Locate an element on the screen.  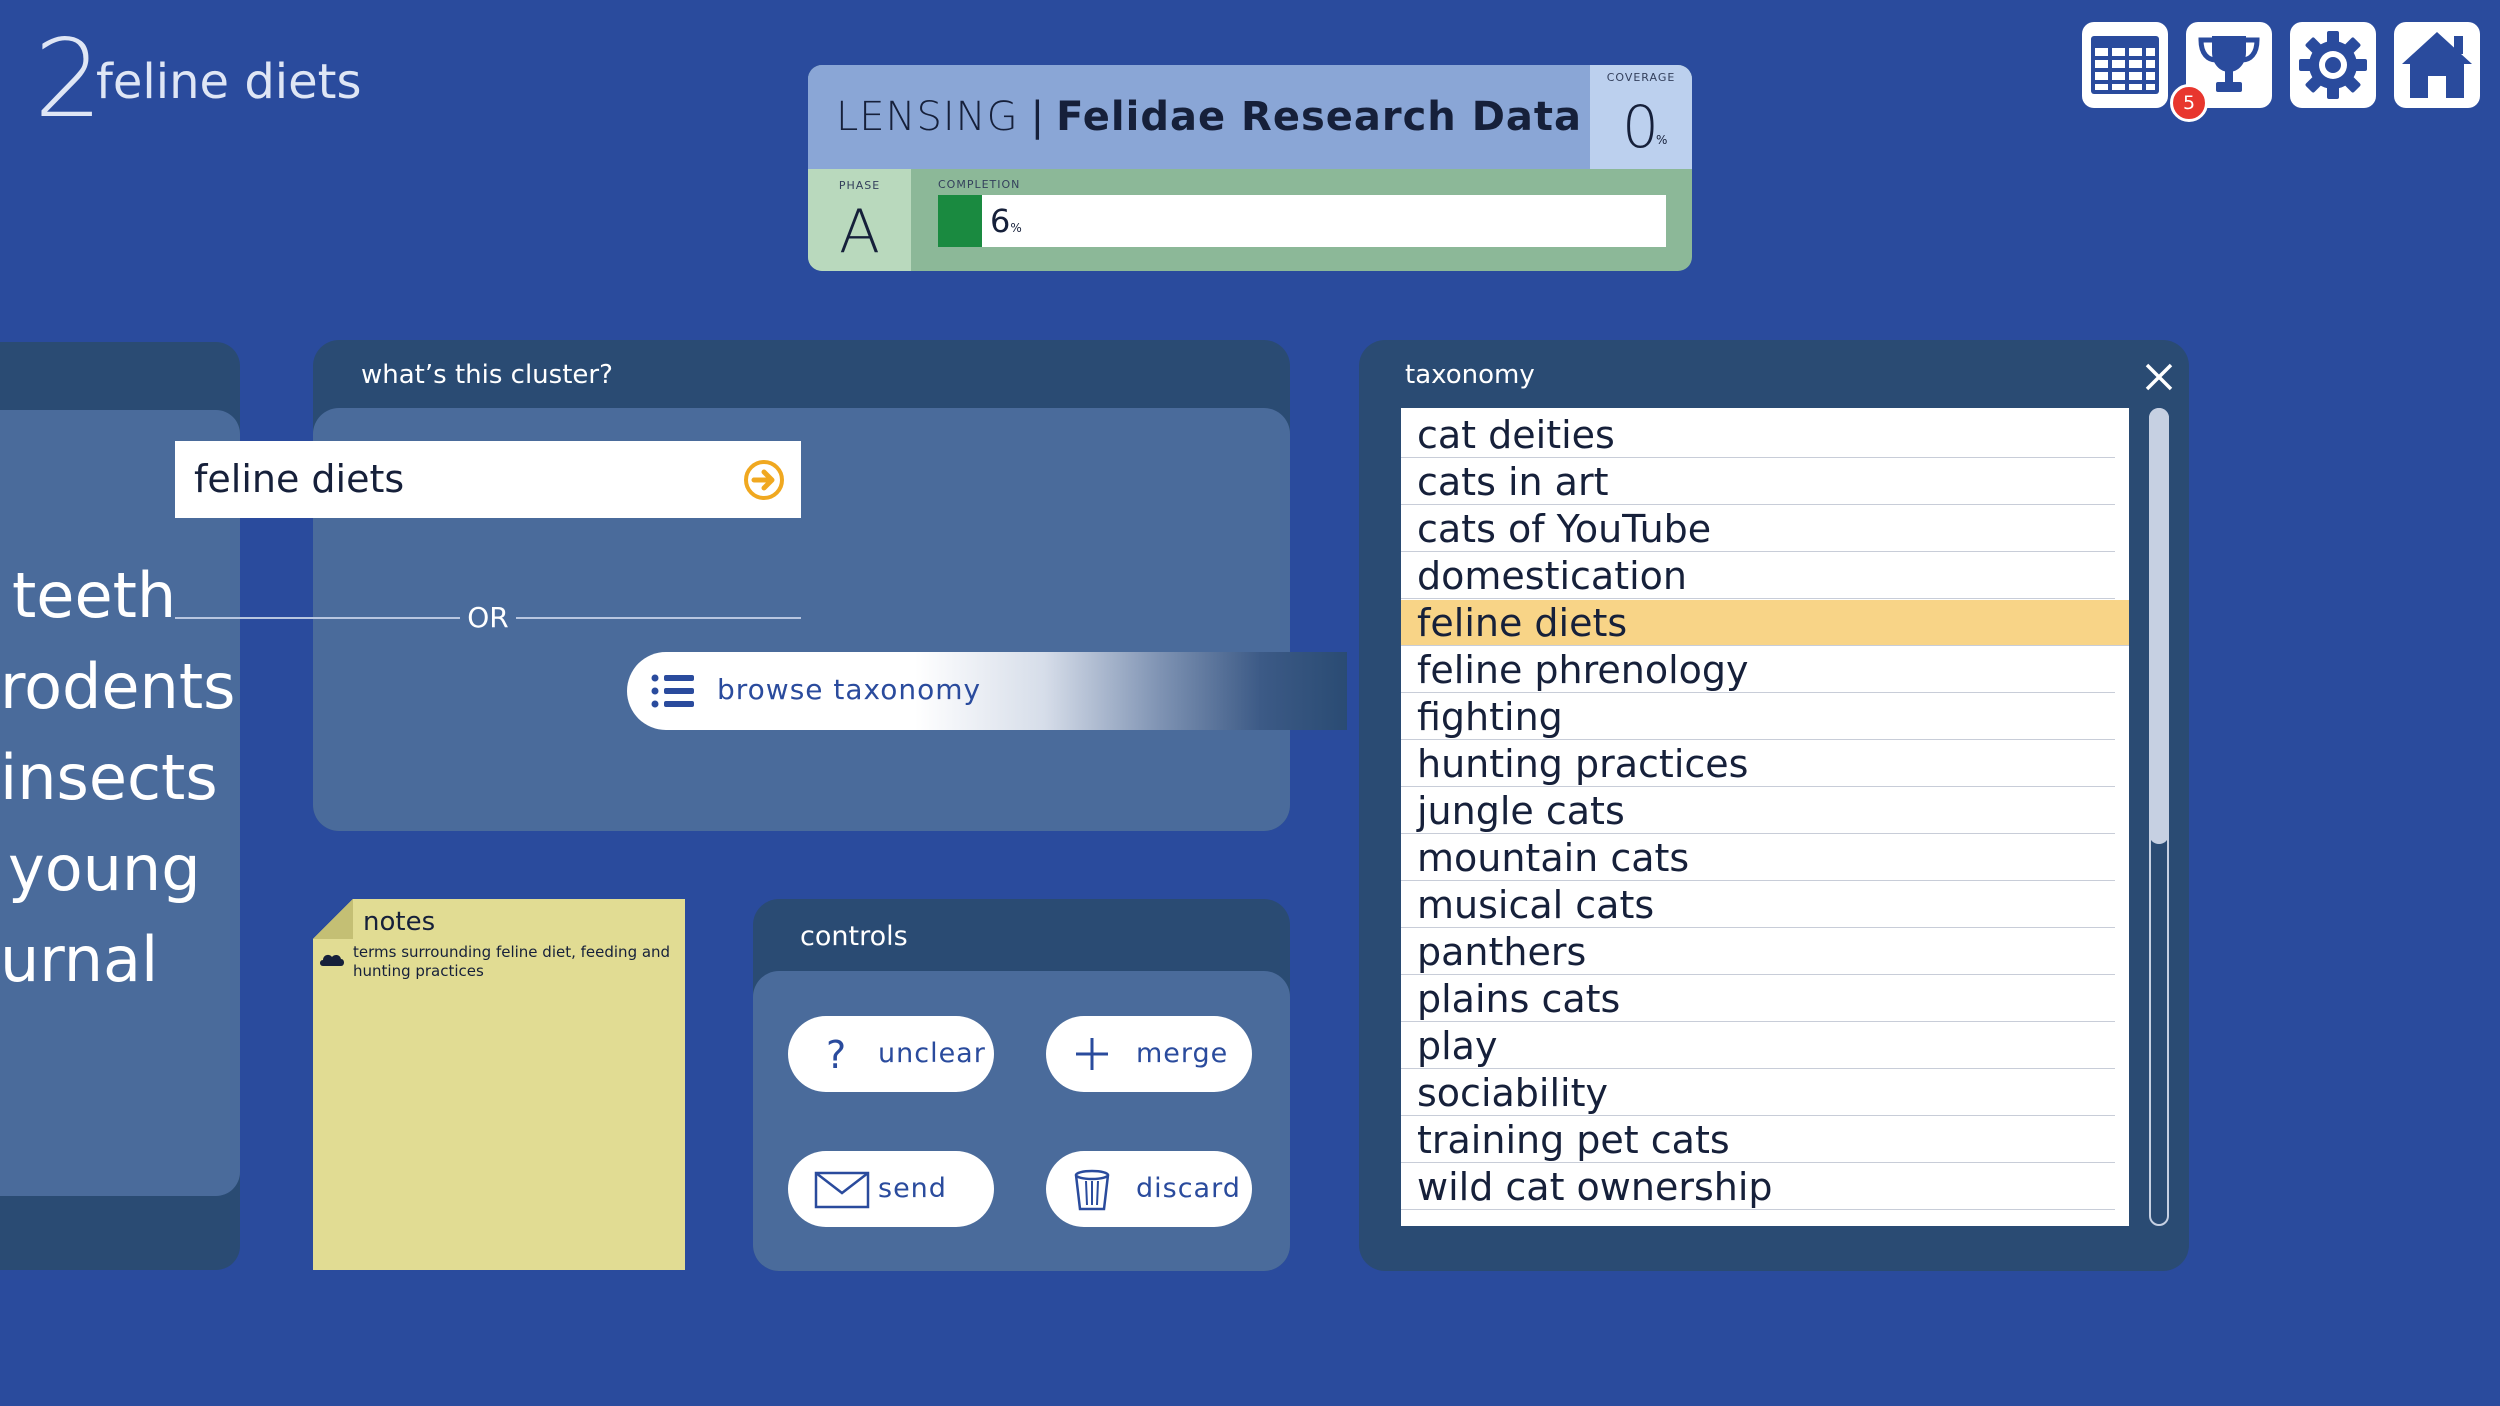
taxonomy-item: sociability is located at coordinates (1758, 1093).